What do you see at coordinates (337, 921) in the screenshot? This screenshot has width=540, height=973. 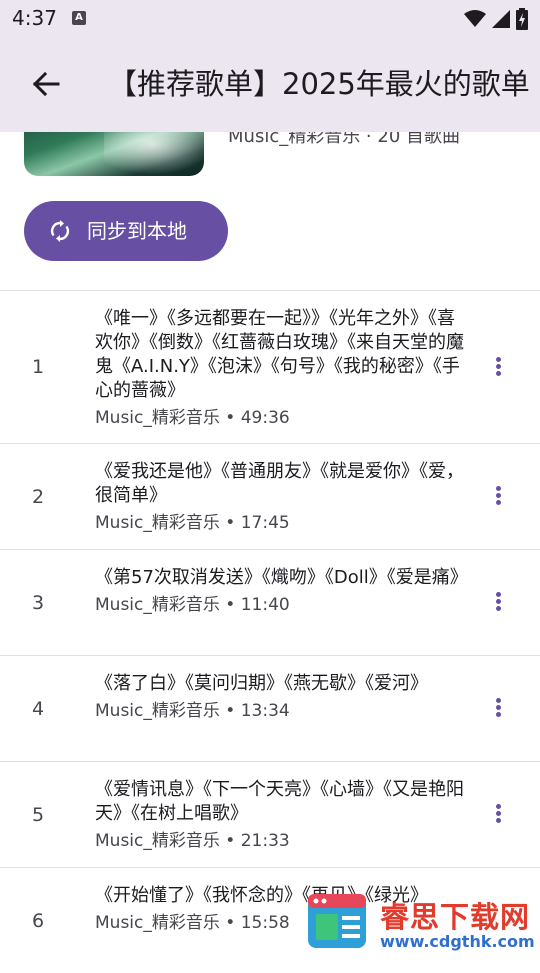 I see `watermark-logo-icon` at bounding box center [337, 921].